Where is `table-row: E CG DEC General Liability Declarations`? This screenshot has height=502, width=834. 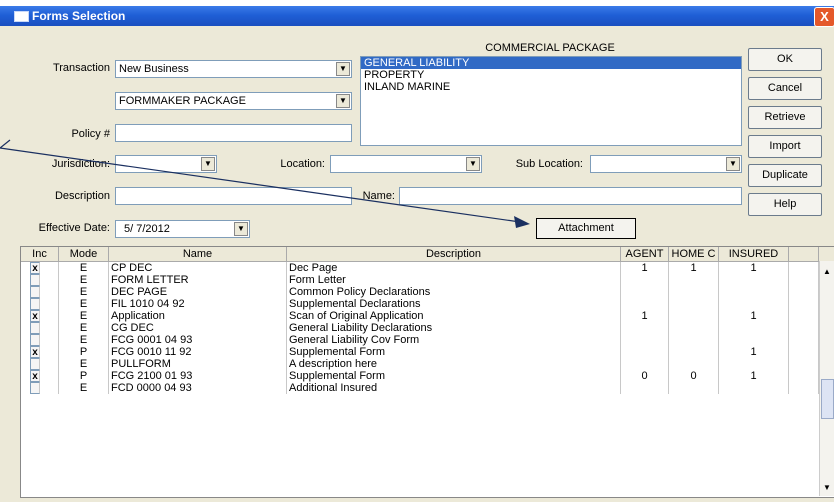
table-row: E CG DEC General Liability Declarations is located at coordinates (420, 328).